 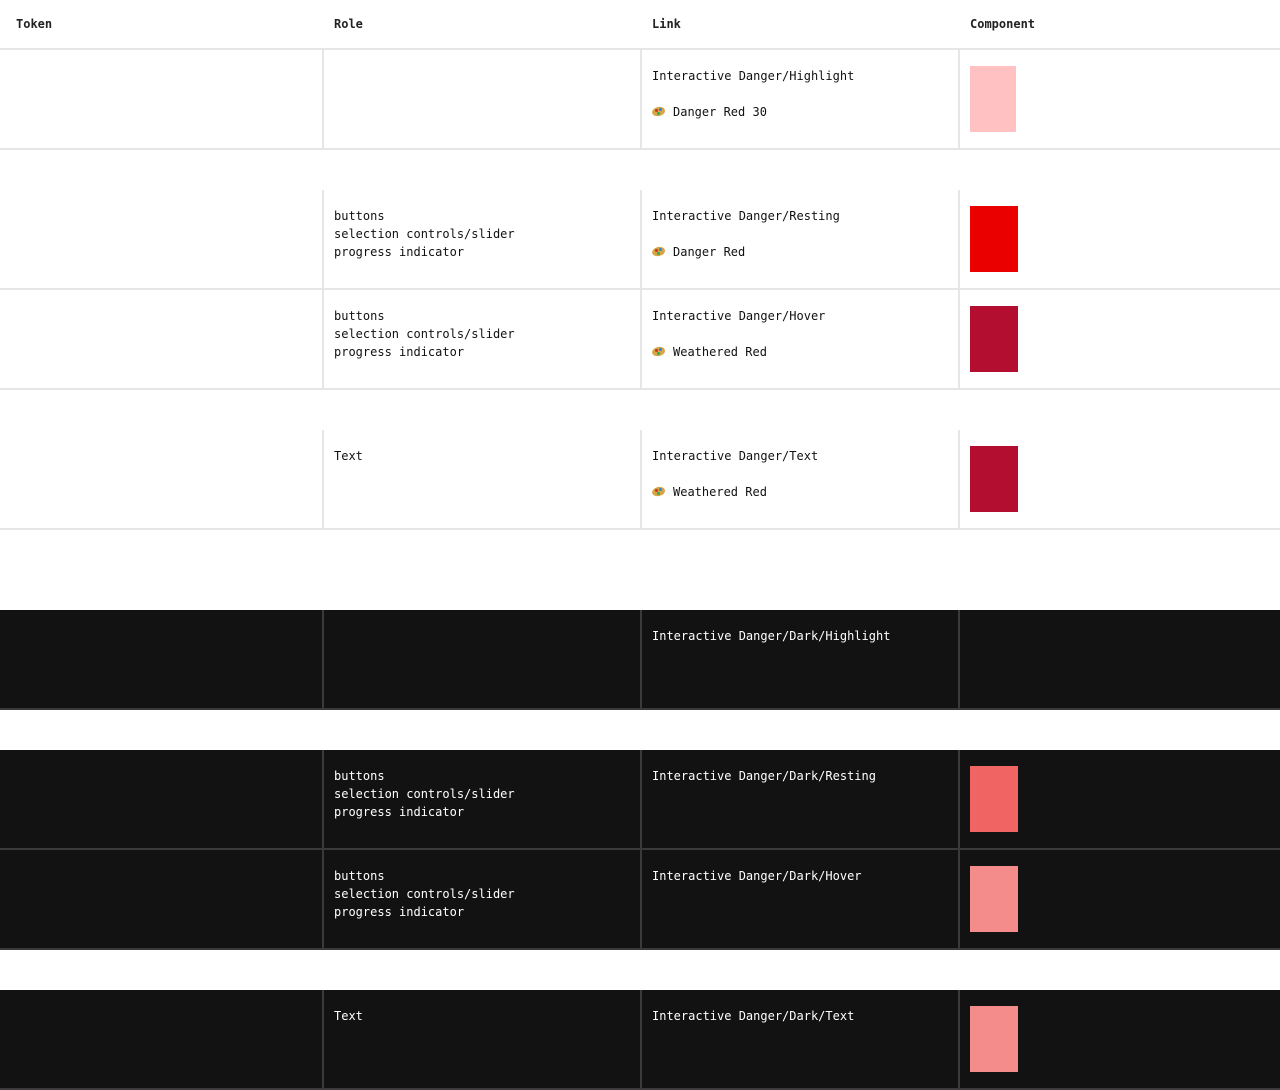 What do you see at coordinates (799, 479) in the screenshot?
I see `link-cell: Interactive Danger/Text Weathered Red` at bounding box center [799, 479].